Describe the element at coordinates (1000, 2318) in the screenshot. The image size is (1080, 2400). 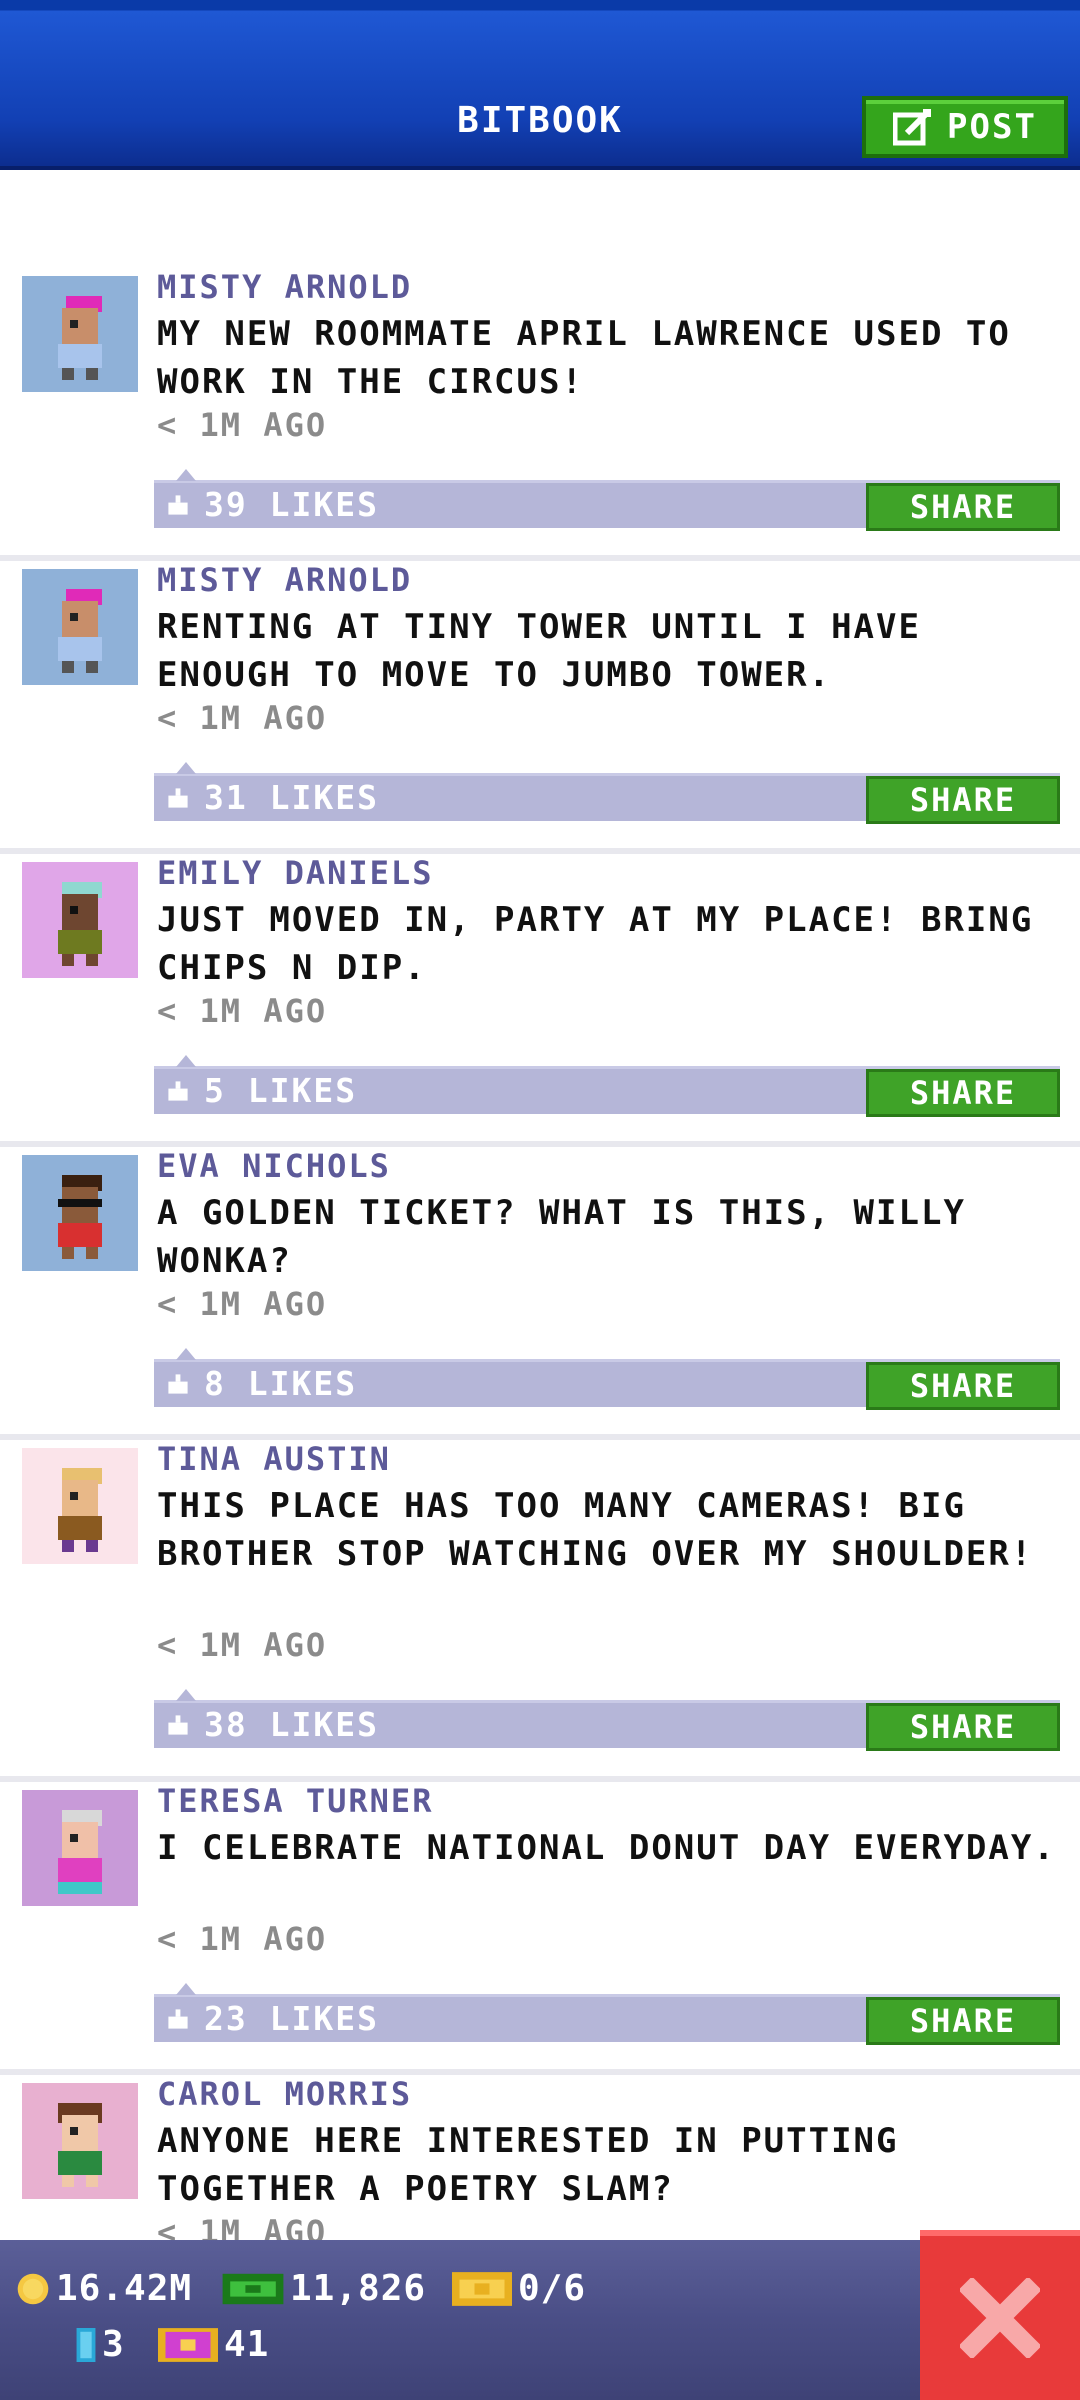
I see `close-icon` at that location.